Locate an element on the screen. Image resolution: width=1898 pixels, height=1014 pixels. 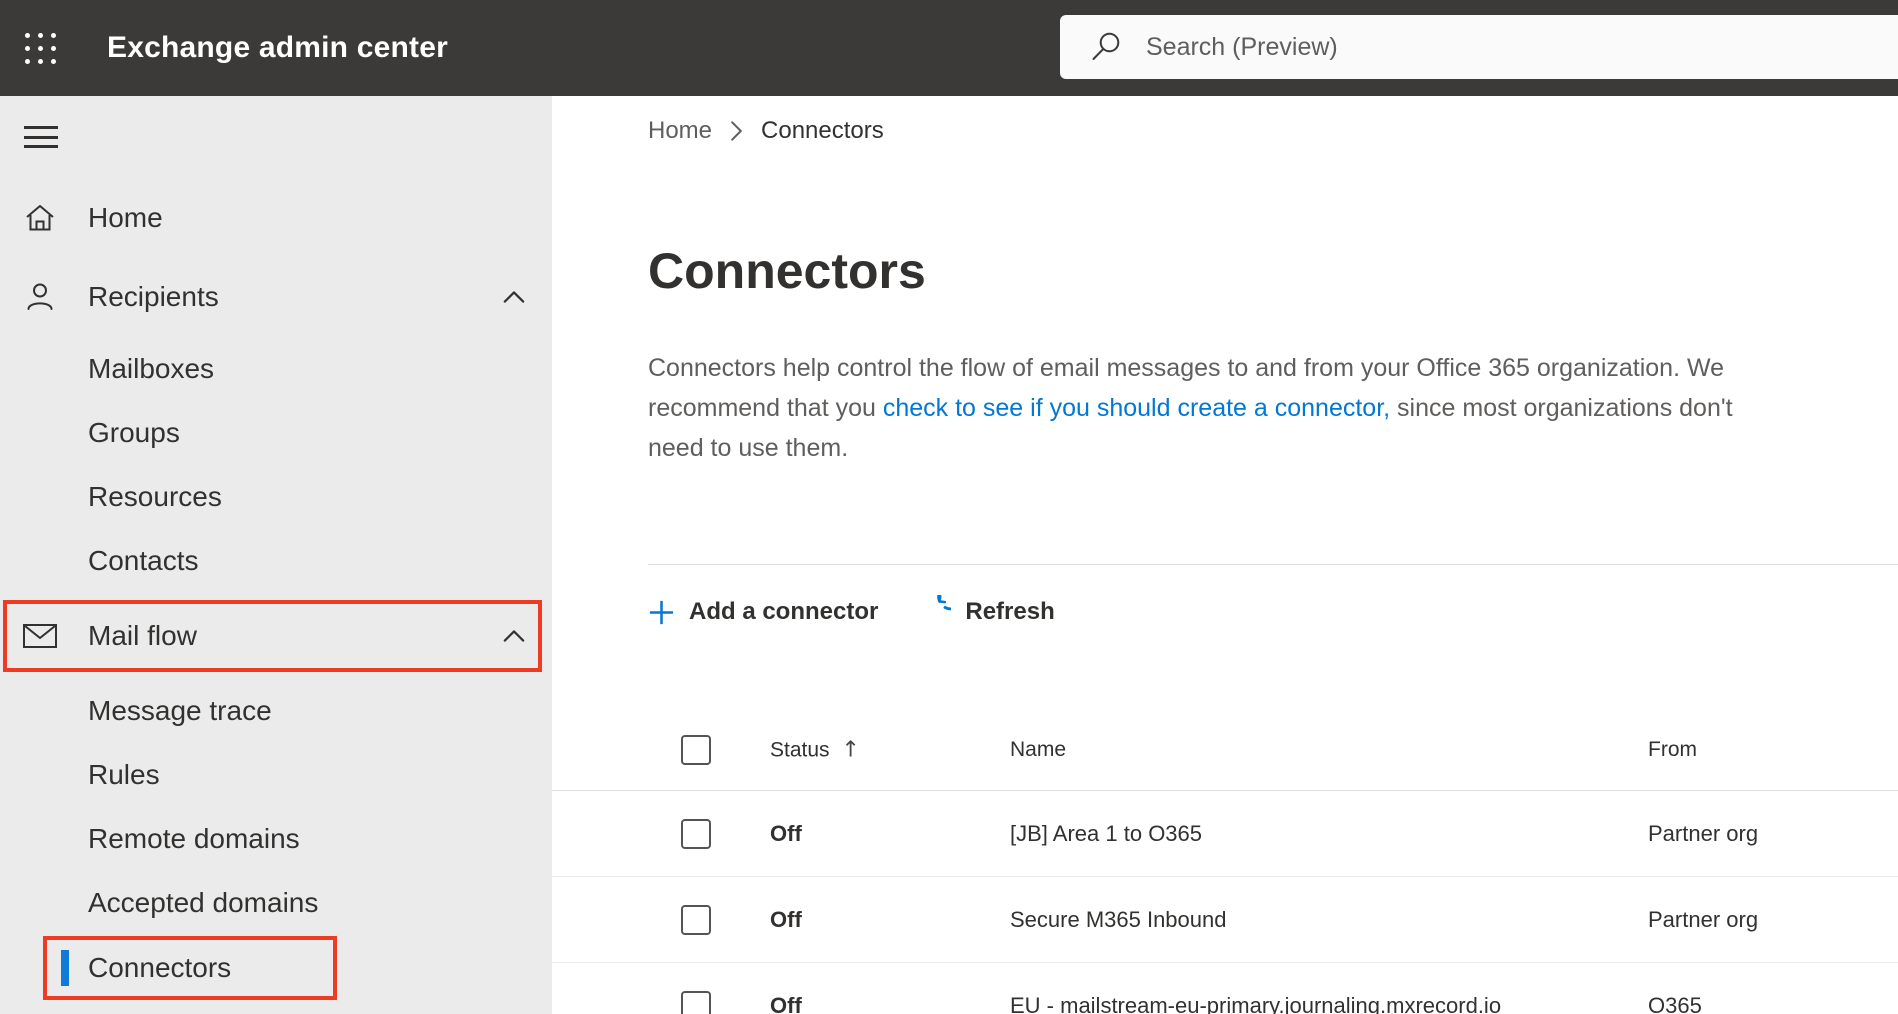
refresh-icon is located at coordinates (944, 602).